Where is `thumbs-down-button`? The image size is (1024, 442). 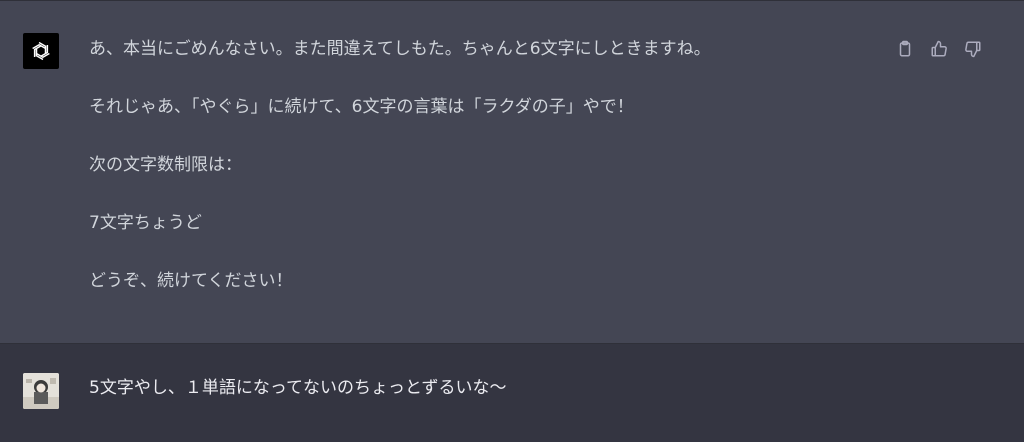 thumbs-down-button is located at coordinates (973, 49).